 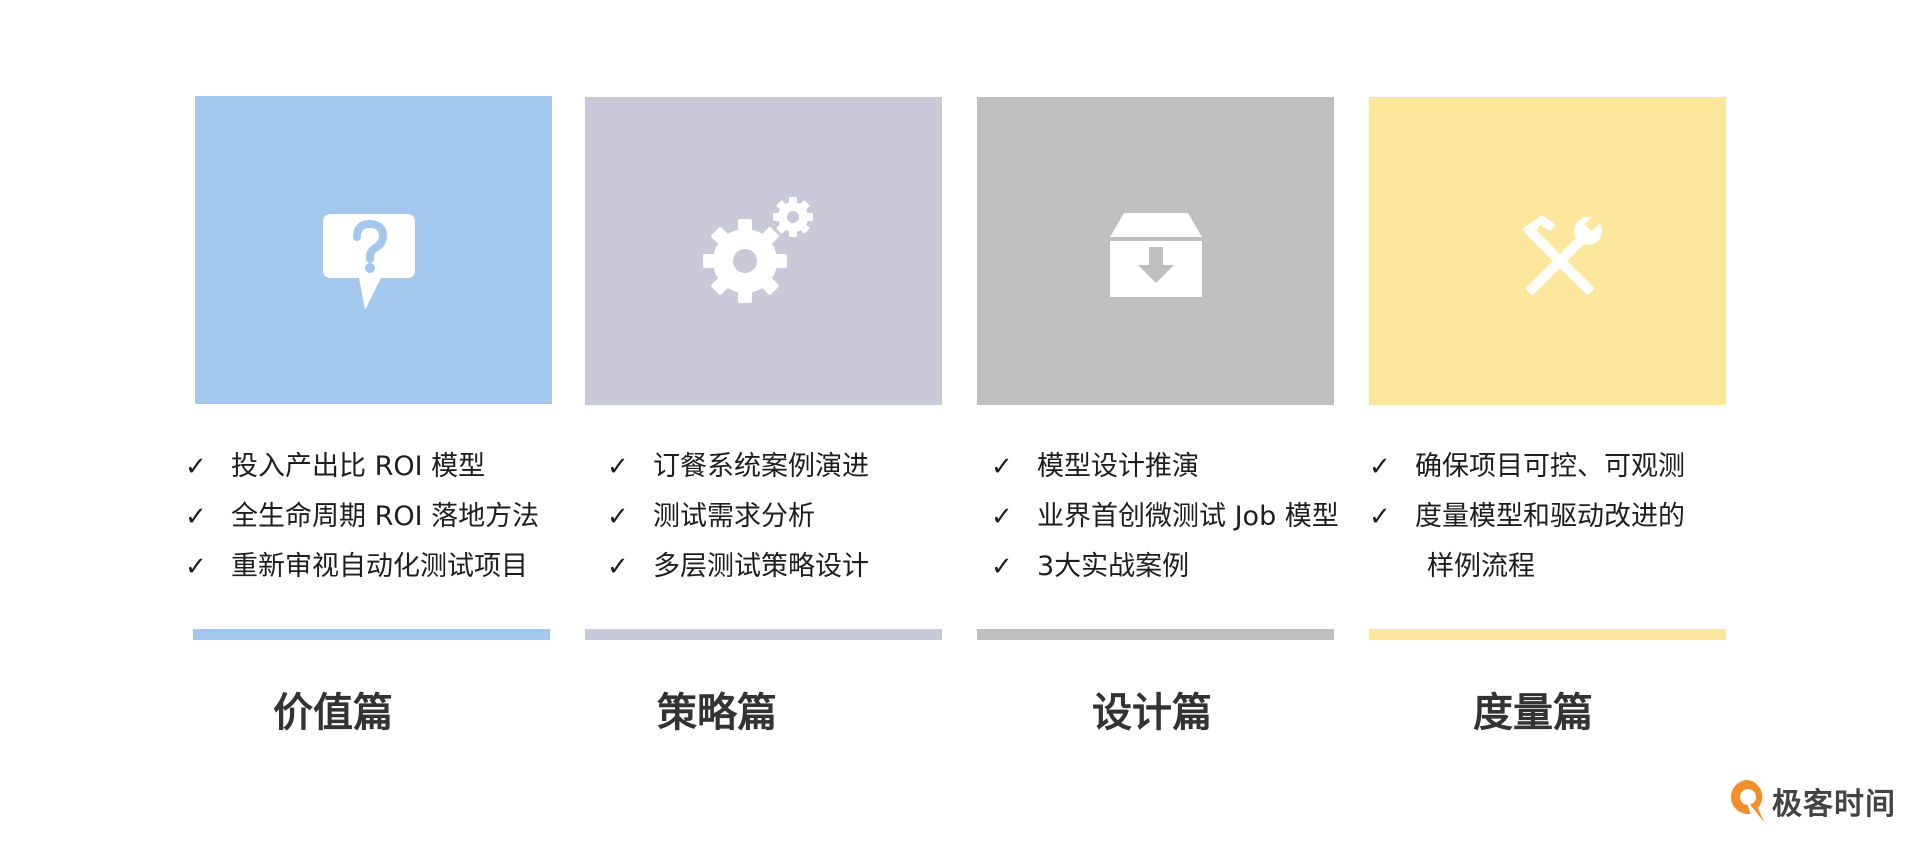 I want to click on item-text: 多层测试策略设计, so click(x=761, y=566).